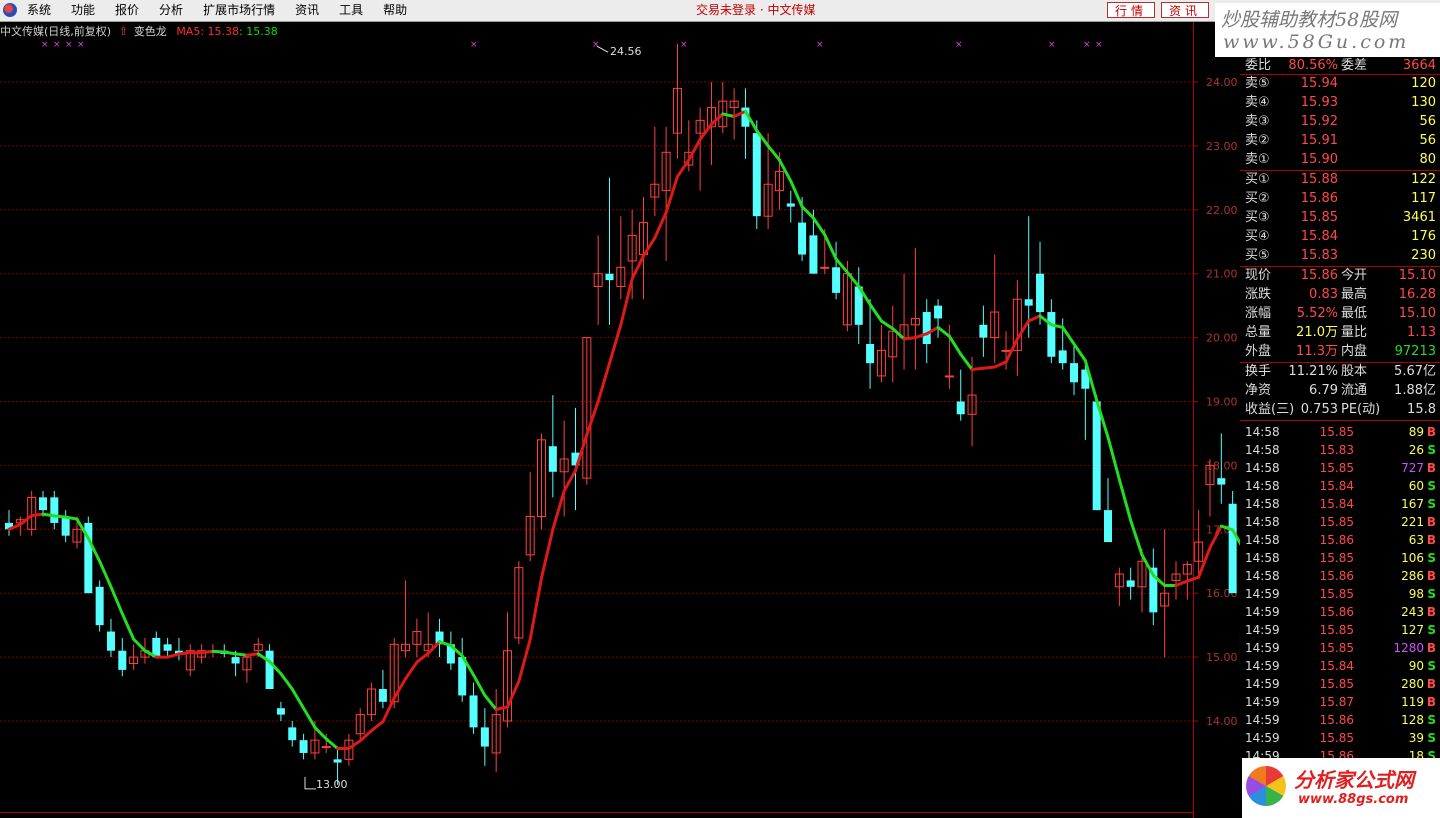  I want to click on tick-time: 14:59, so click(1262, 648).